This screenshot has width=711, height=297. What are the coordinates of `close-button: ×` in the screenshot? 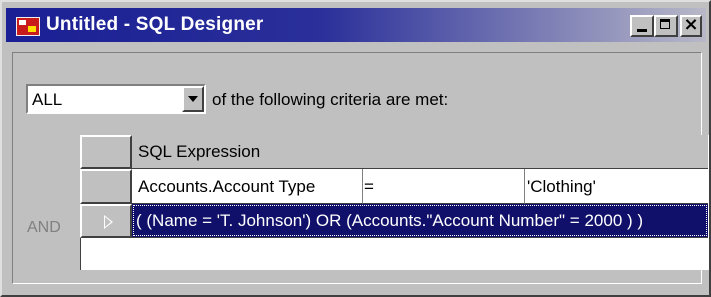 It's located at (691, 25).